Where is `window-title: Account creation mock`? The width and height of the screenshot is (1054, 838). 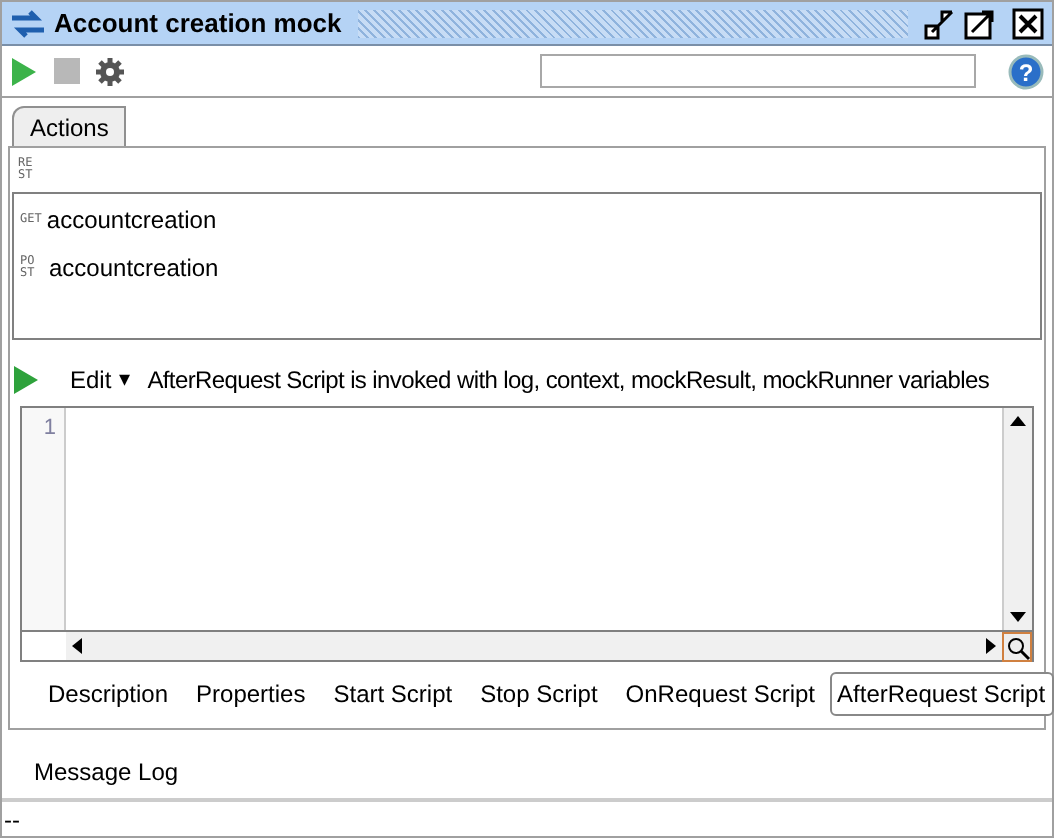 window-title: Account creation mock is located at coordinates (198, 23).